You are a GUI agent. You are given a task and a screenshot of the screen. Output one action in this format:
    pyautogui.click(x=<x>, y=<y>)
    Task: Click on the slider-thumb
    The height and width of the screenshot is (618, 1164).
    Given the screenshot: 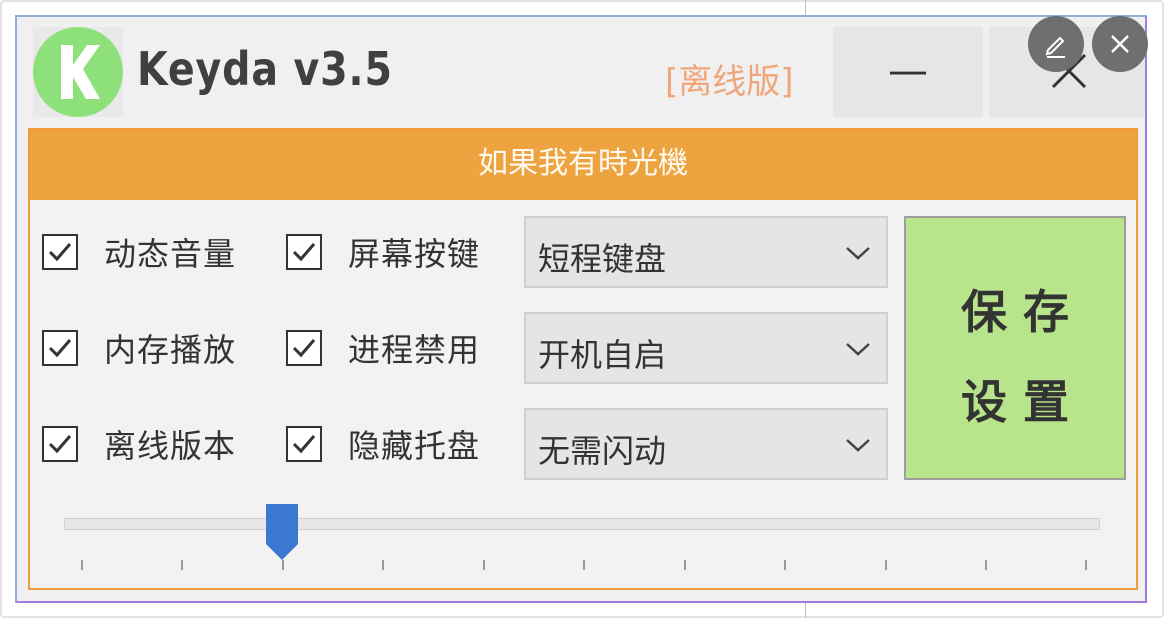 What is the action you would take?
    pyautogui.click(x=282, y=532)
    